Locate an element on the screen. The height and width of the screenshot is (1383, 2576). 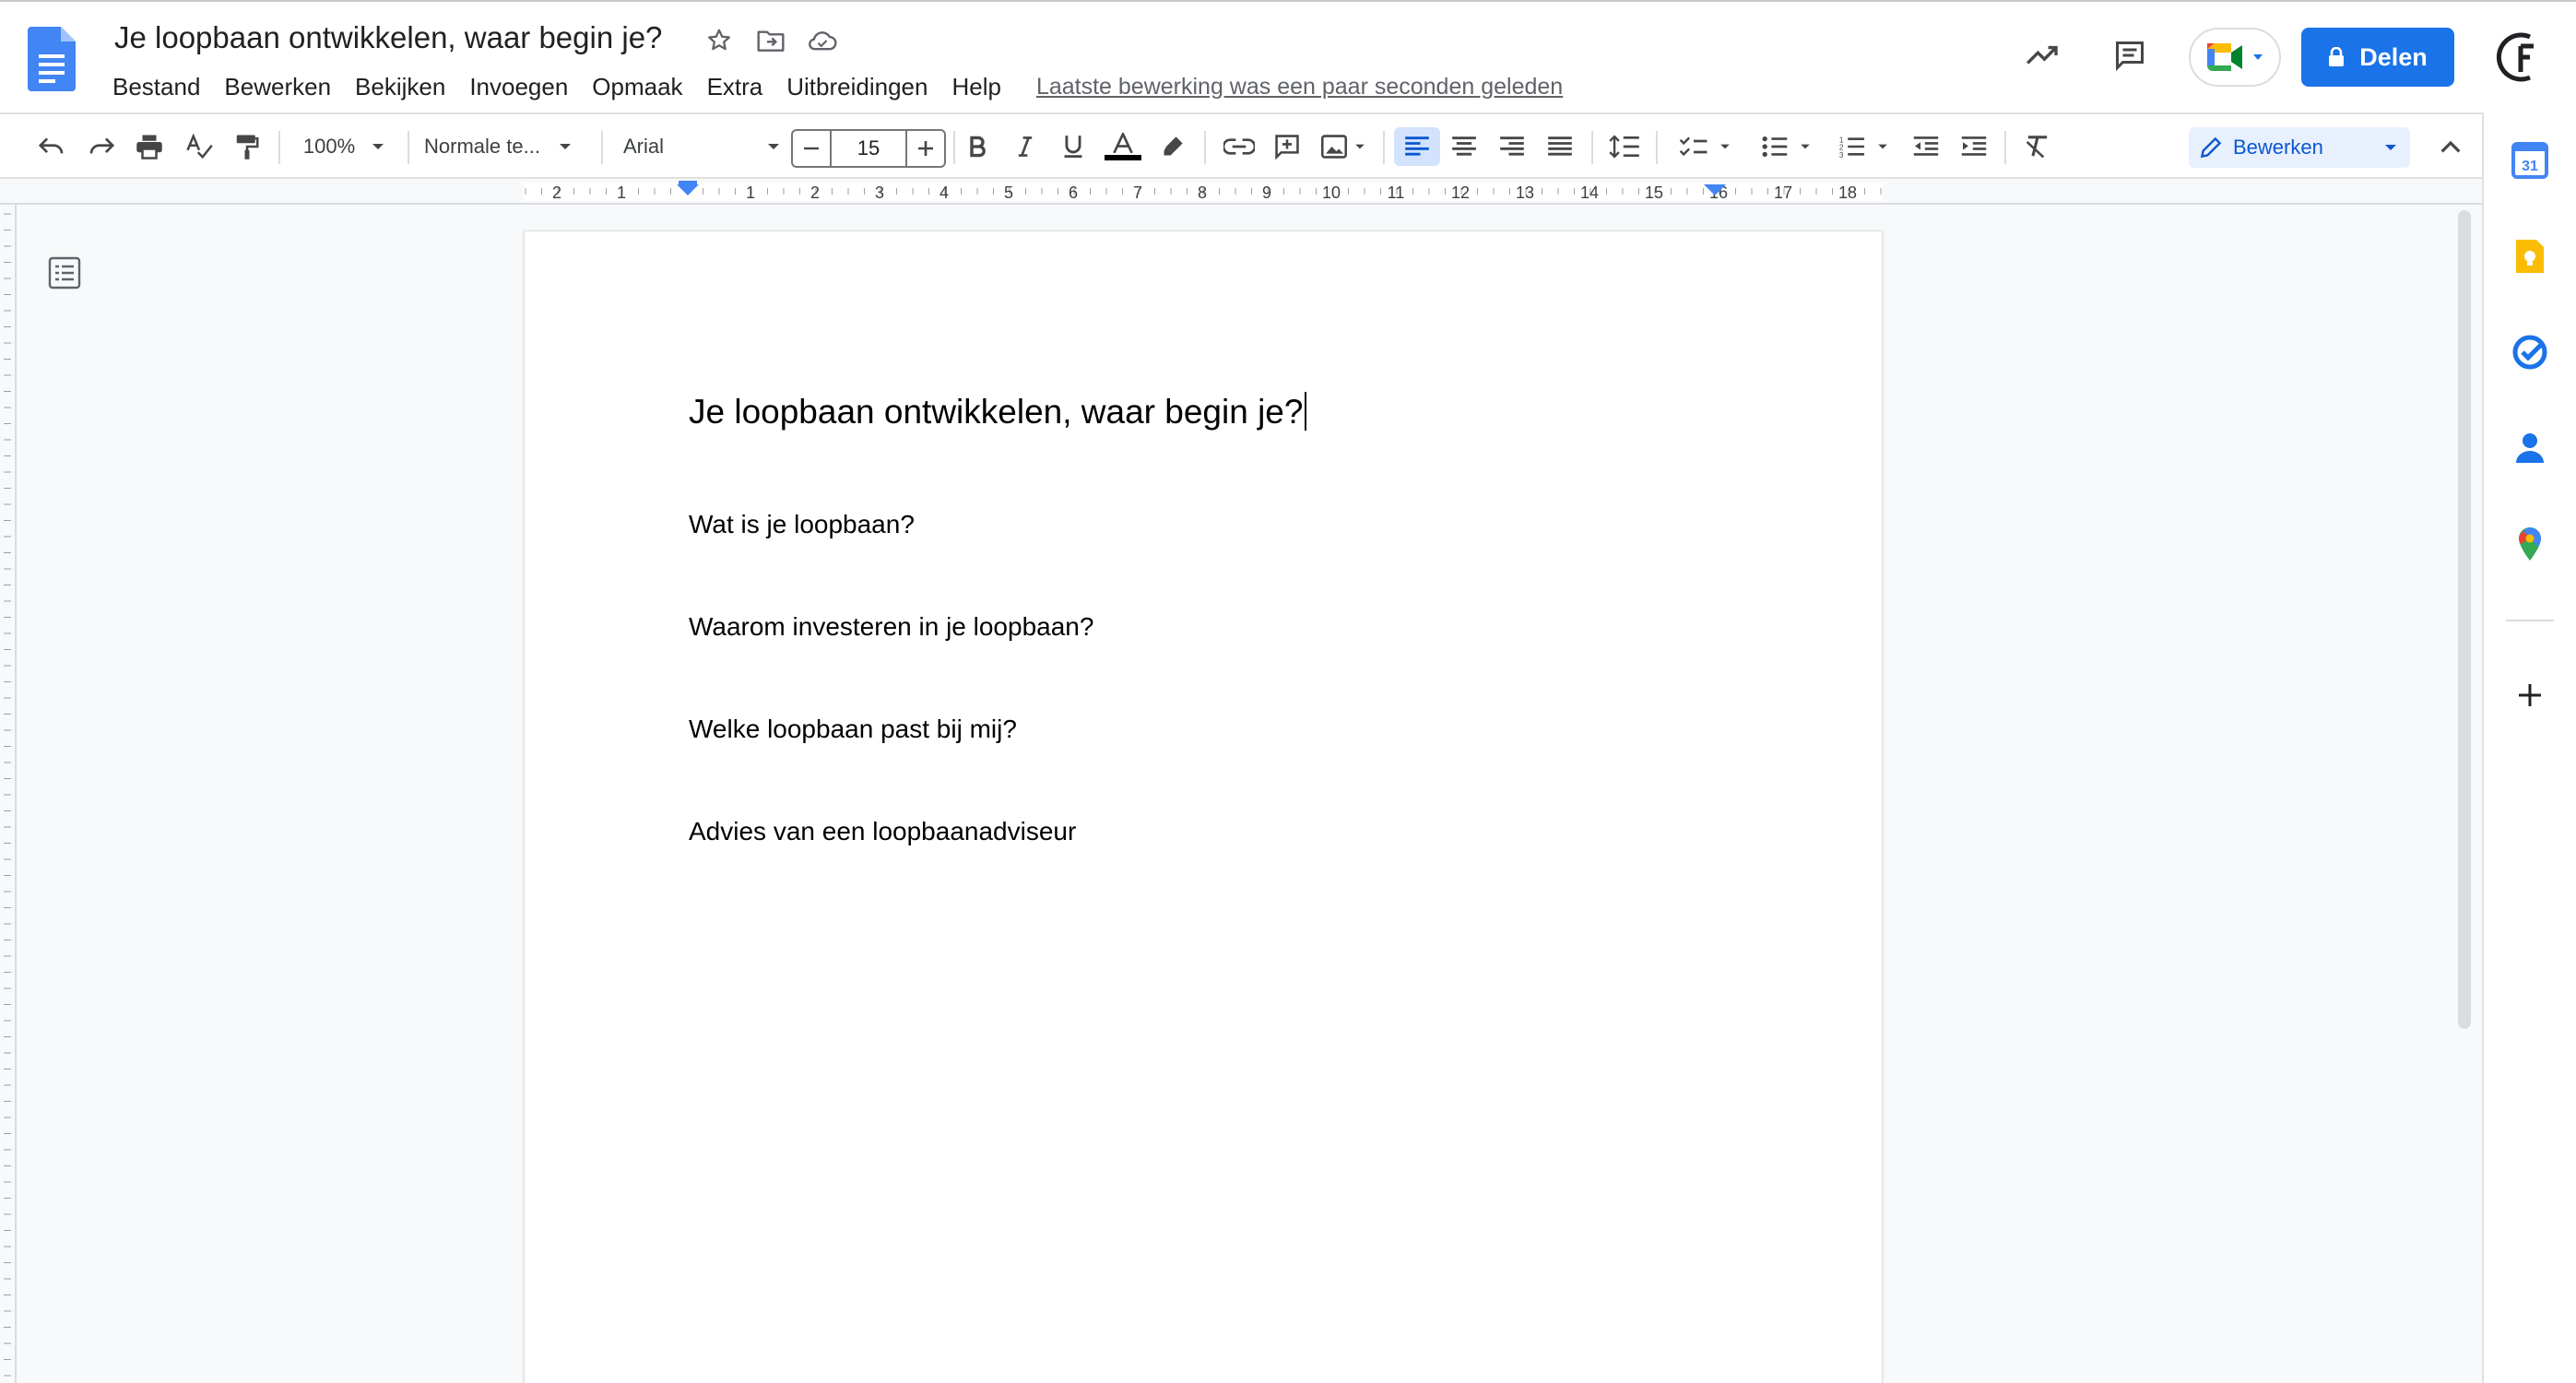
share-button: Delen is located at coordinates (2377, 57).